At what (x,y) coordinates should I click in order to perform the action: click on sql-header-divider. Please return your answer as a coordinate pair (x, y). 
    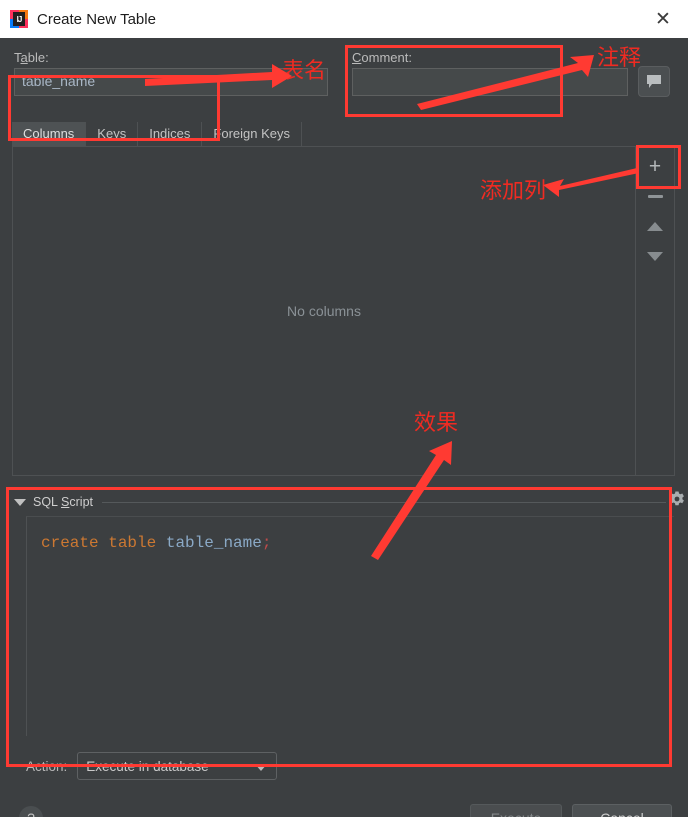
    Looking at the image, I should click on (384, 502).